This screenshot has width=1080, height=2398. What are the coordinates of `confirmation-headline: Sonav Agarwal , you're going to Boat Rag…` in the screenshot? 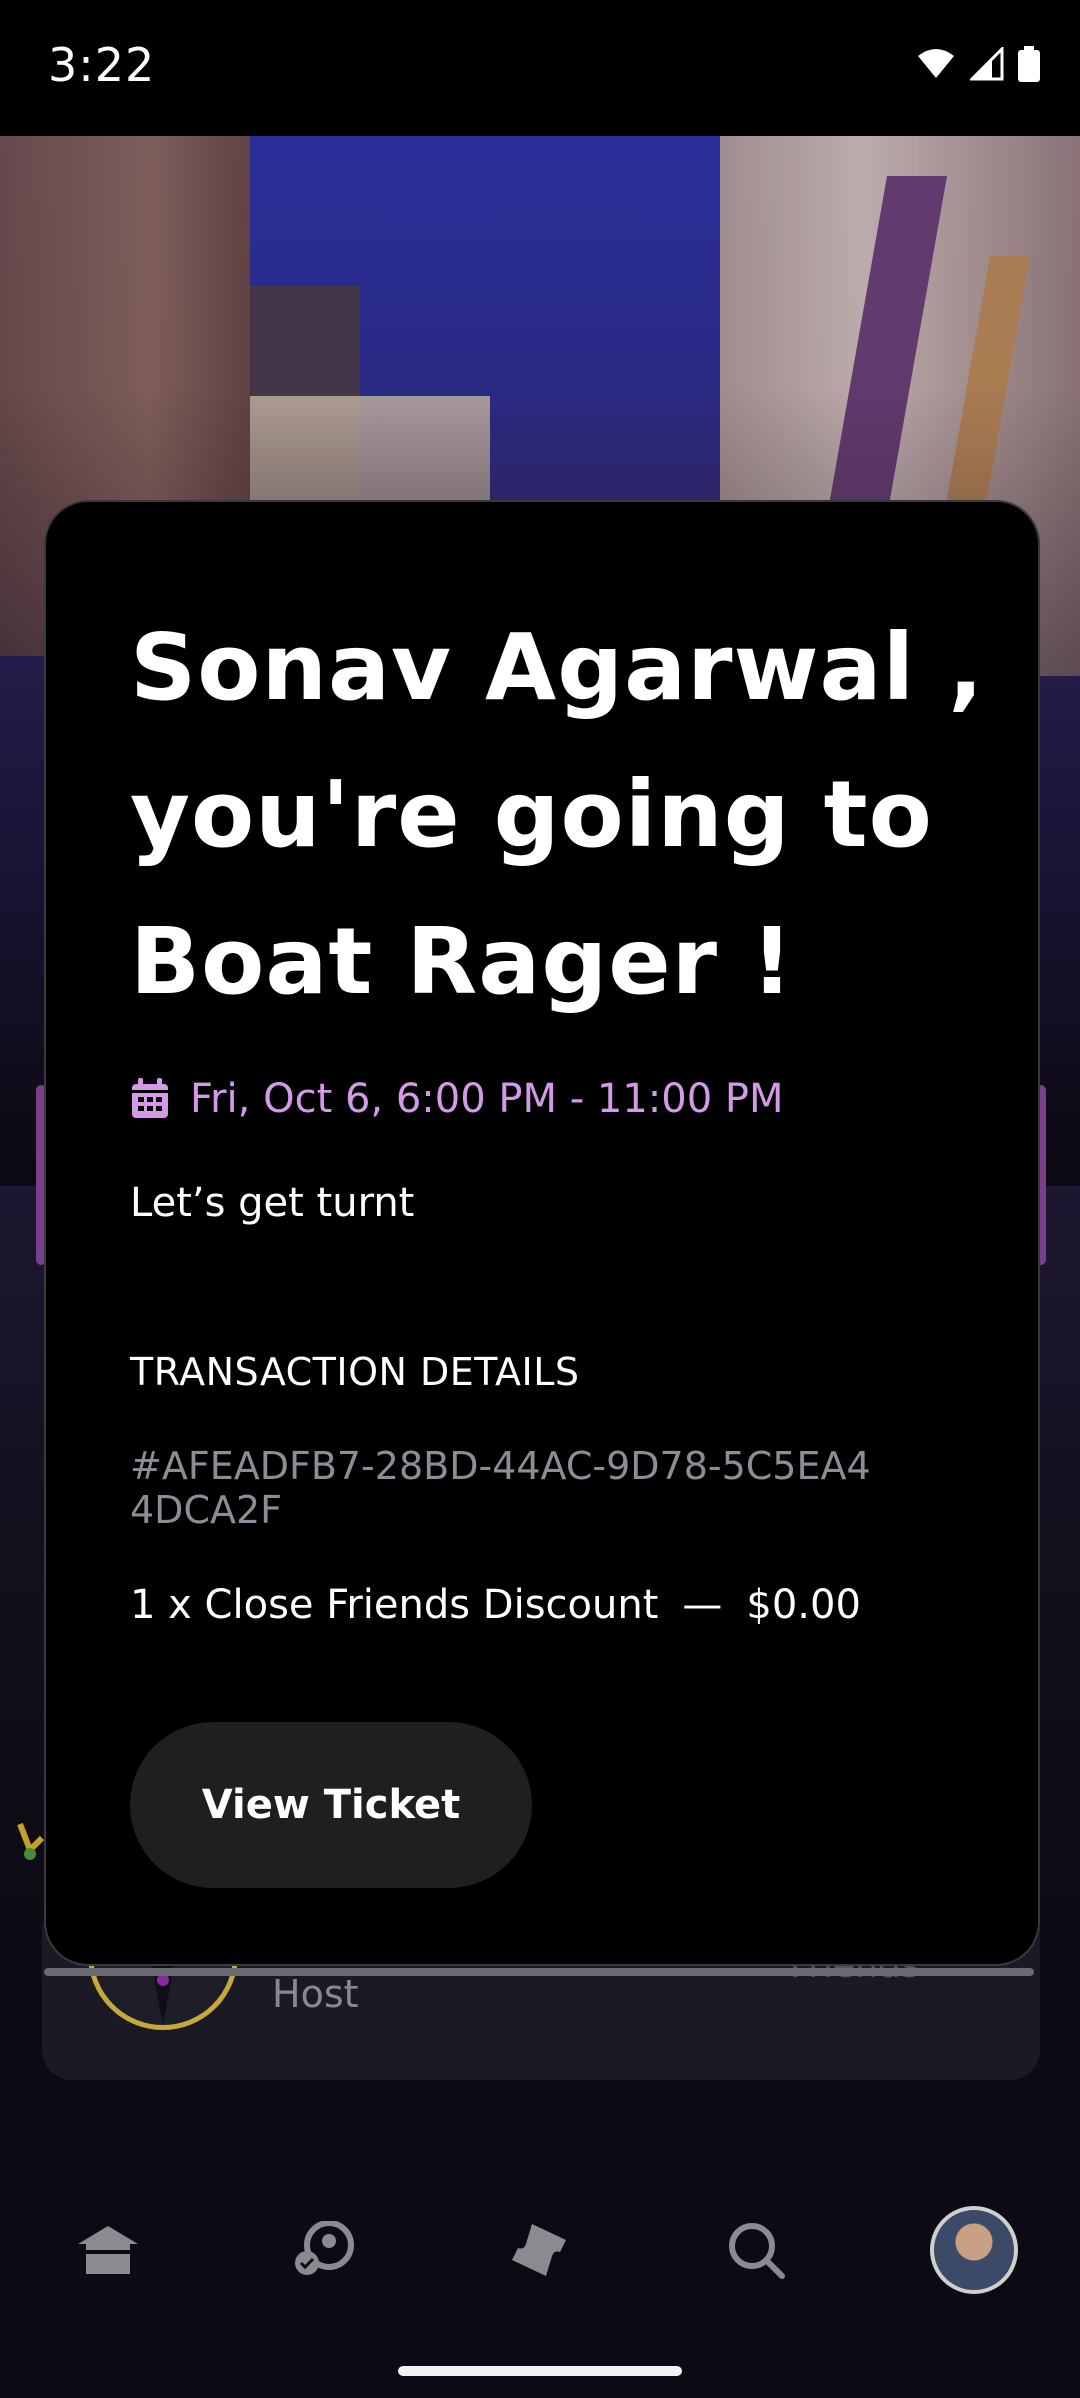 It's located at (557, 814).